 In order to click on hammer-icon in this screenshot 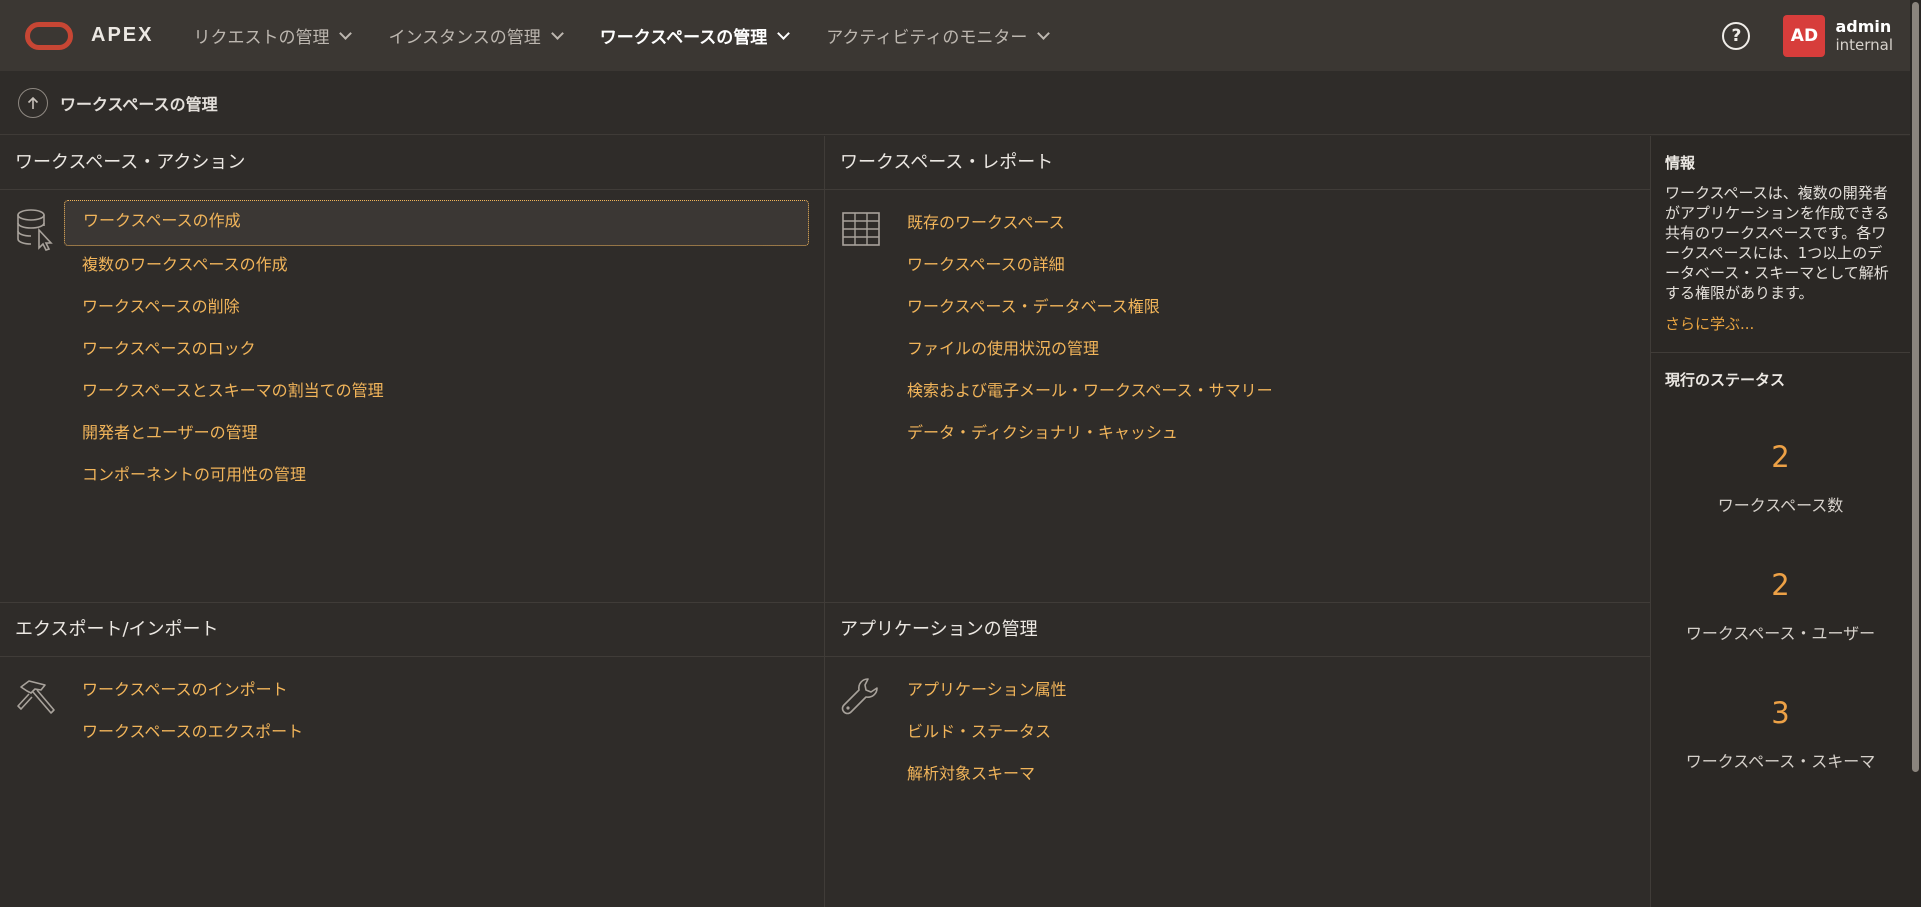, I will do `click(37, 697)`.